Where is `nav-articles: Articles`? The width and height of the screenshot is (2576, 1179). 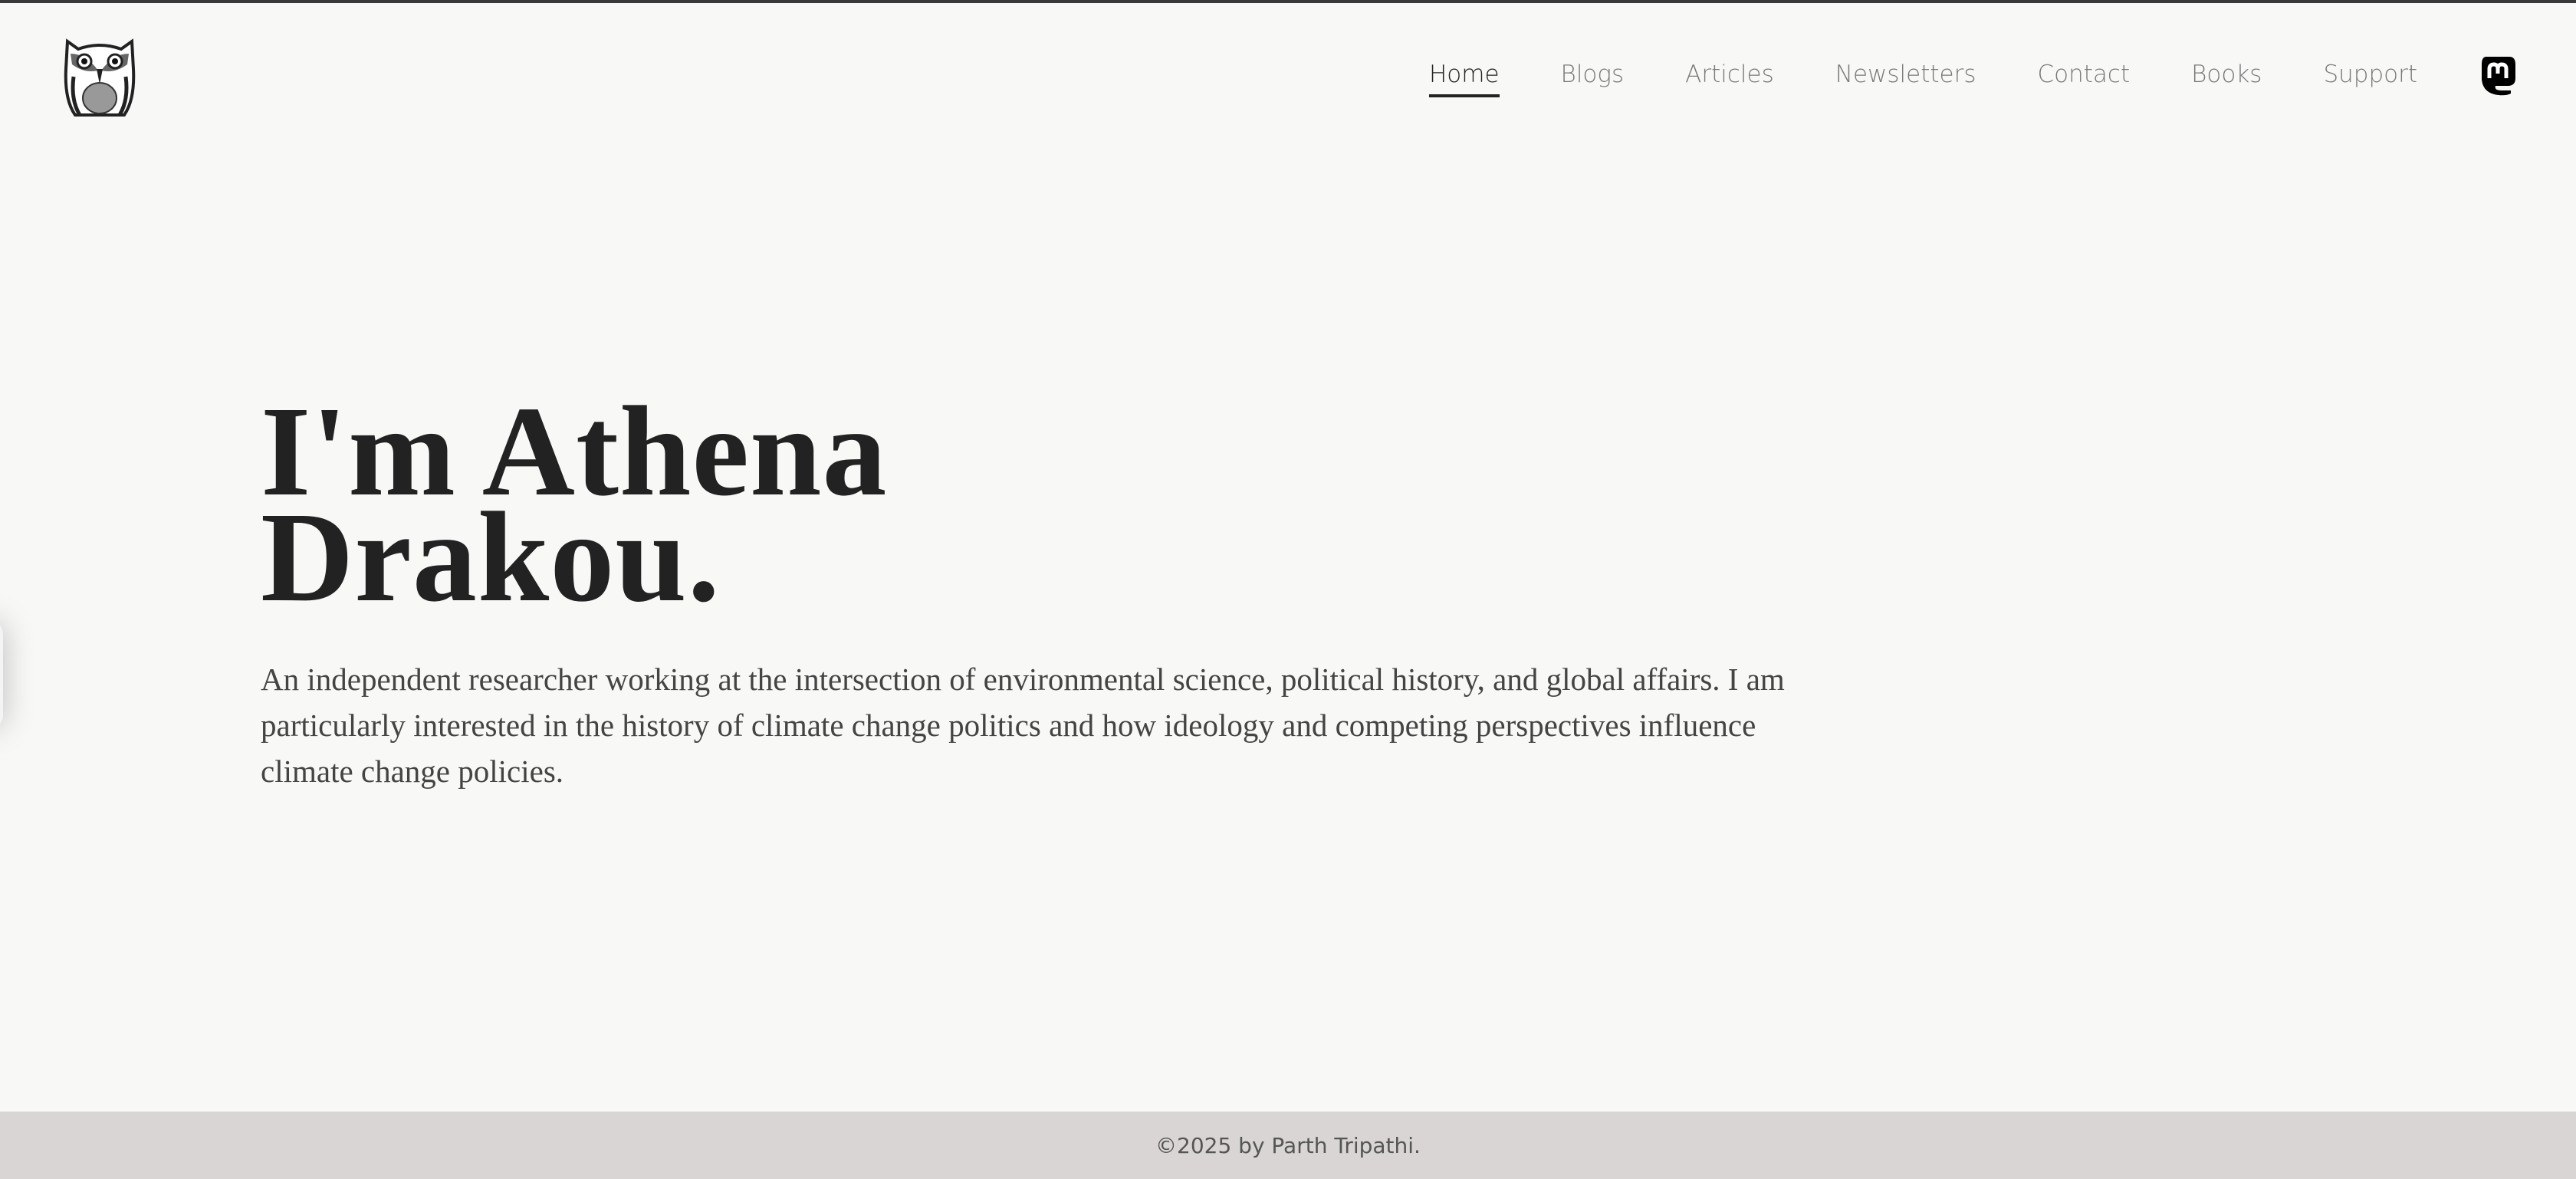
nav-articles: Articles is located at coordinates (1730, 78).